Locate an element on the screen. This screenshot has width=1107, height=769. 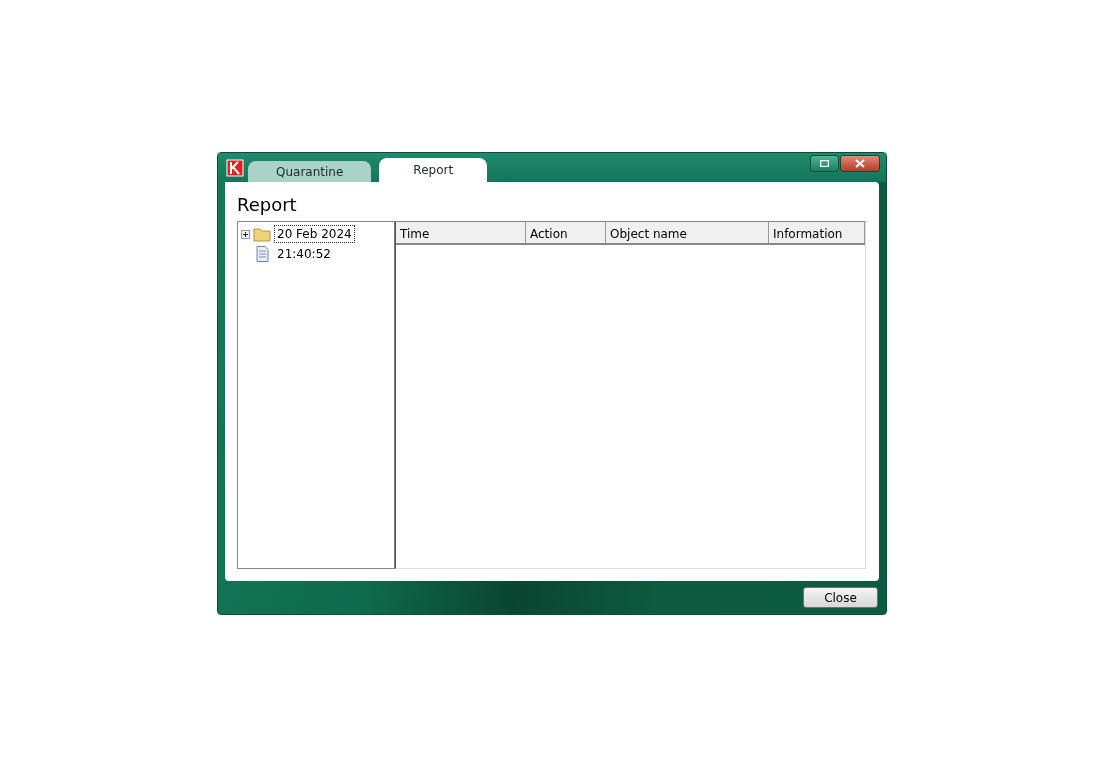
tree-item: 20 Feb 2024 is located at coordinates (314, 234).